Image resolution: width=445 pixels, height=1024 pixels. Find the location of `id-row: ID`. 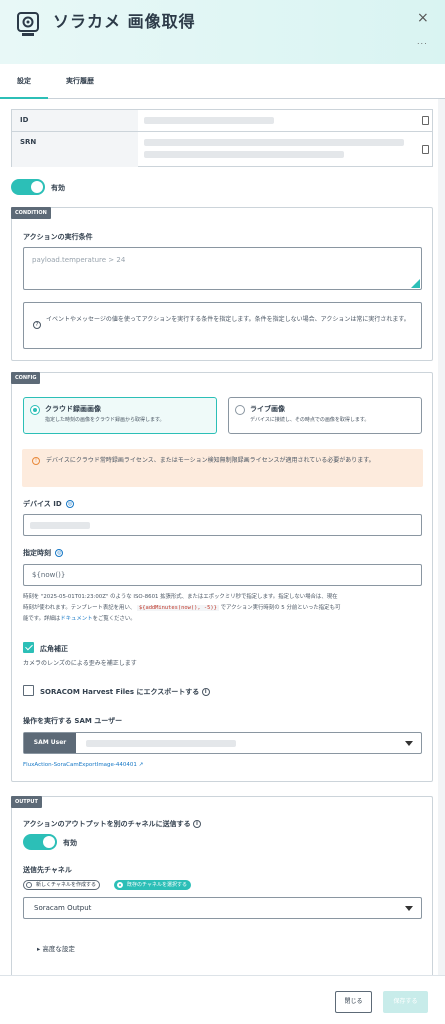

id-row: ID is located at coordinates (222, 121).